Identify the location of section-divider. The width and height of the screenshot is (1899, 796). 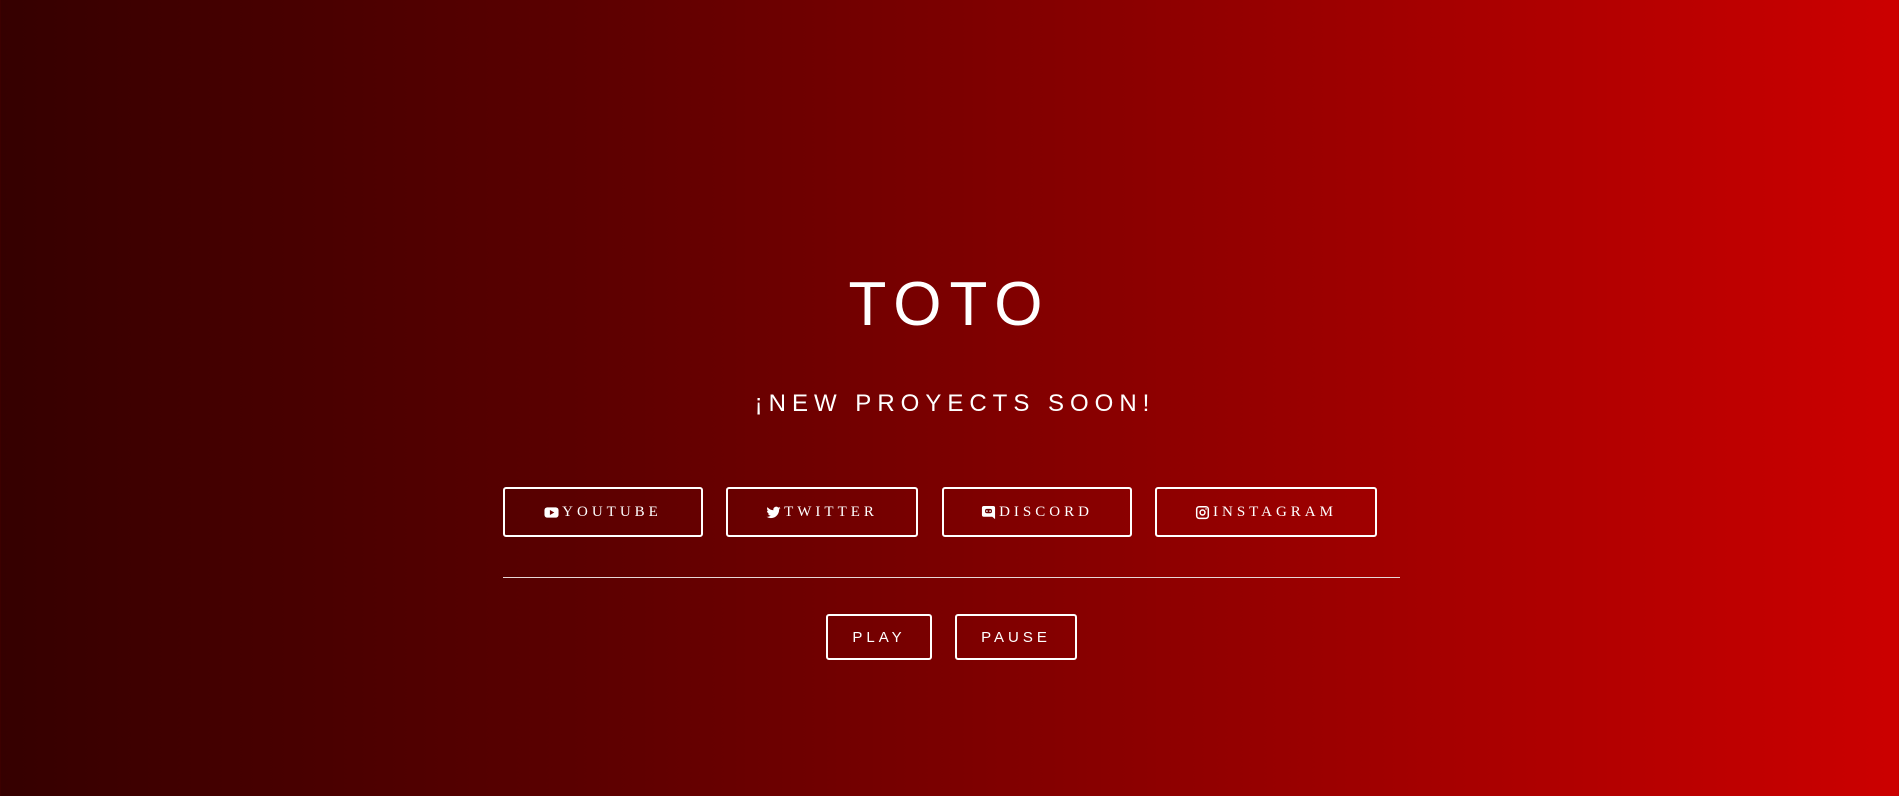
(951, 577).